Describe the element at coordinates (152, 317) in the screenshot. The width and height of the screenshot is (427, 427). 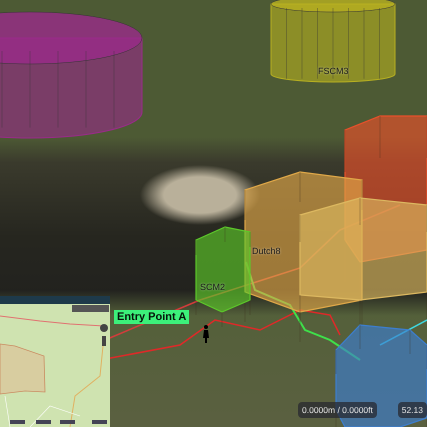
I see `entry-point-label: Entry Point A` at that location.